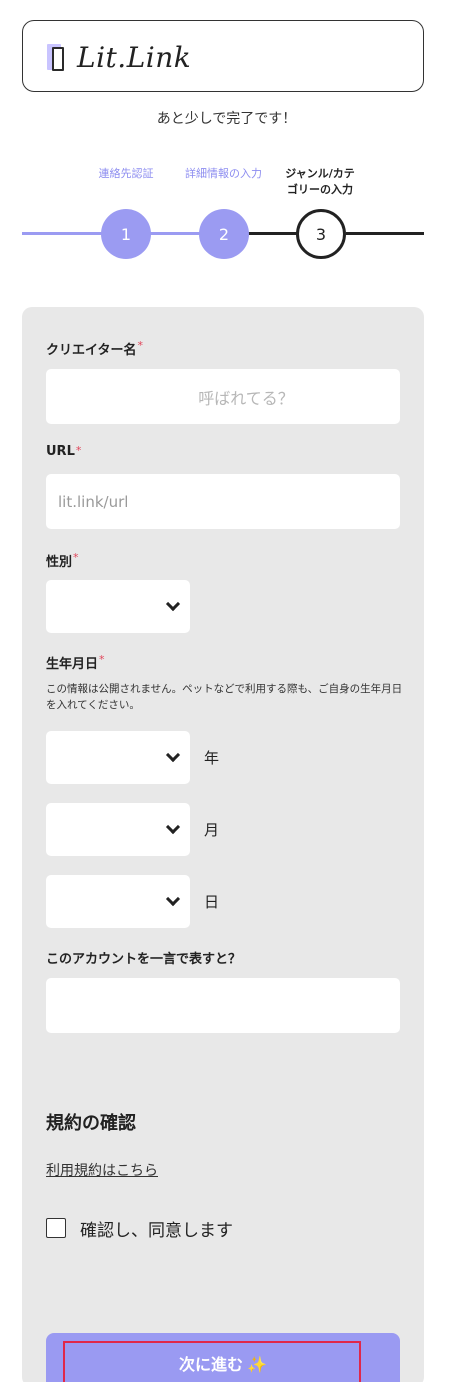 The width and height of the screenshot is (453, 1382). I want to click on creator-name-placeholder: 呼ばれてる？, so click(246, 398).